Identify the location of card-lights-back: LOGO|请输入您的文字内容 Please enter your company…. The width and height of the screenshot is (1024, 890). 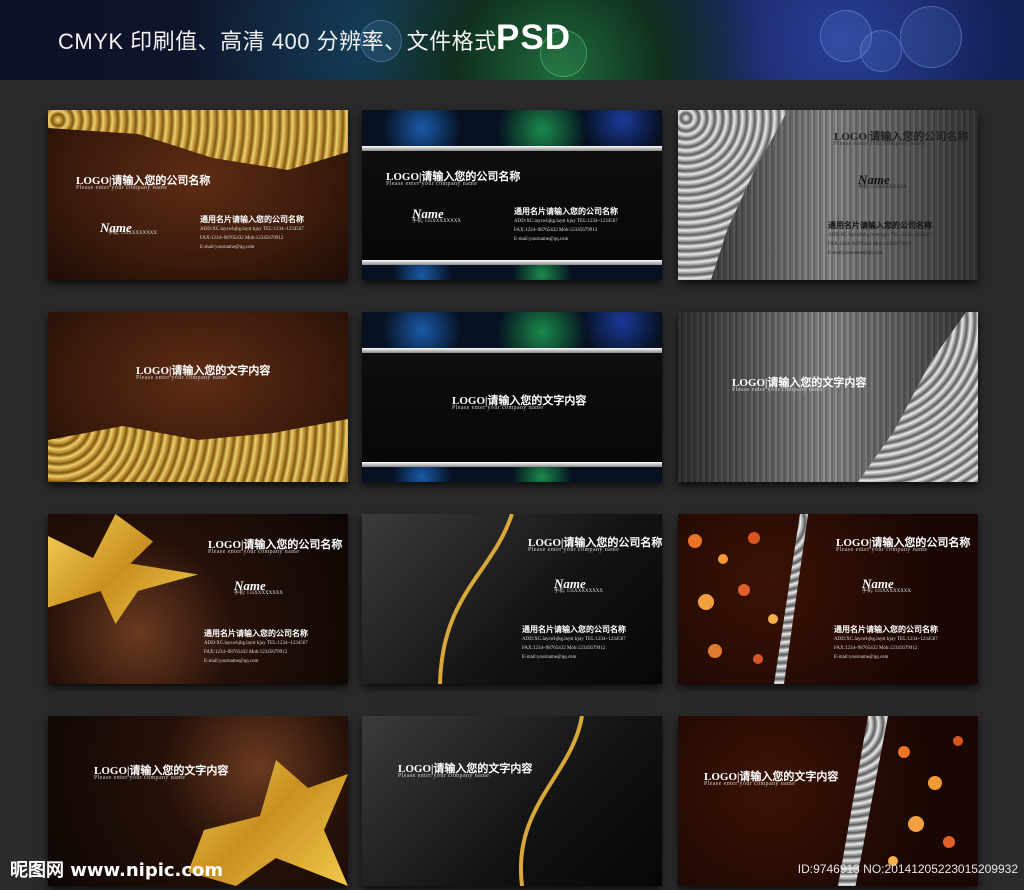
(828, 801).